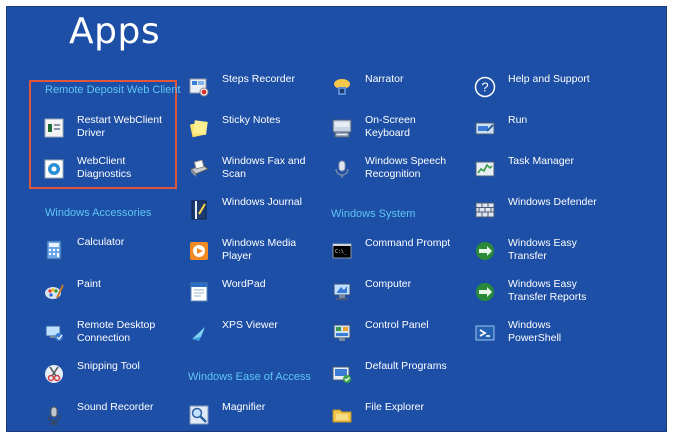  Describe the element at coordinates (104, 167) in the screenshot. I see `app-label: WebClient Diagnostics` at that location.